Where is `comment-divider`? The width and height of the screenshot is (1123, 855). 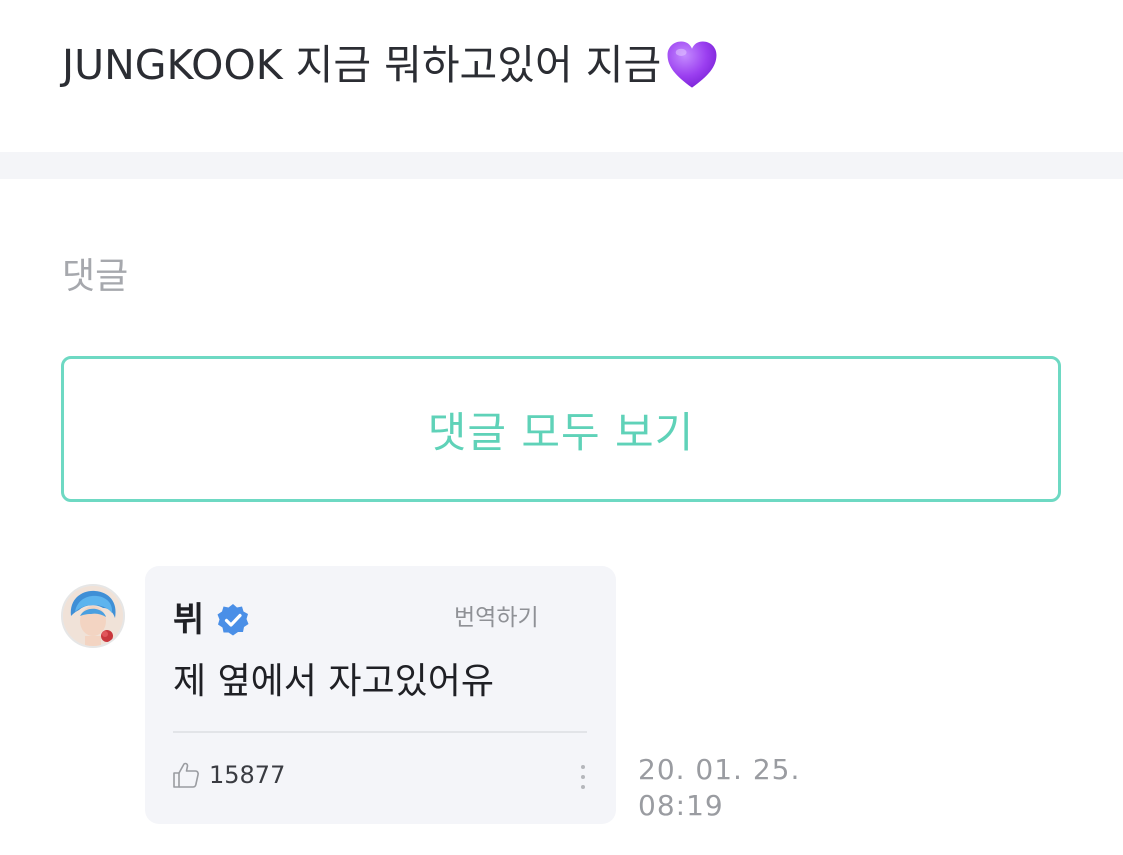 comment-divider is located at coordinates (380, 732).